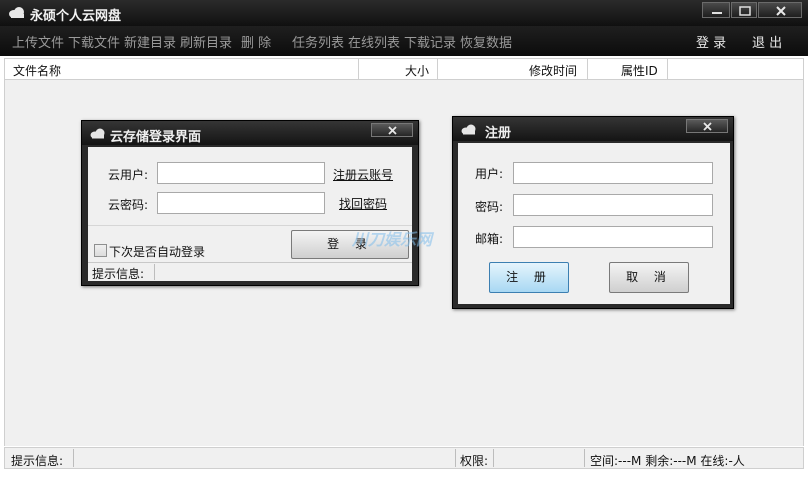  I want to click on minimize-icon, so click(717, 13).